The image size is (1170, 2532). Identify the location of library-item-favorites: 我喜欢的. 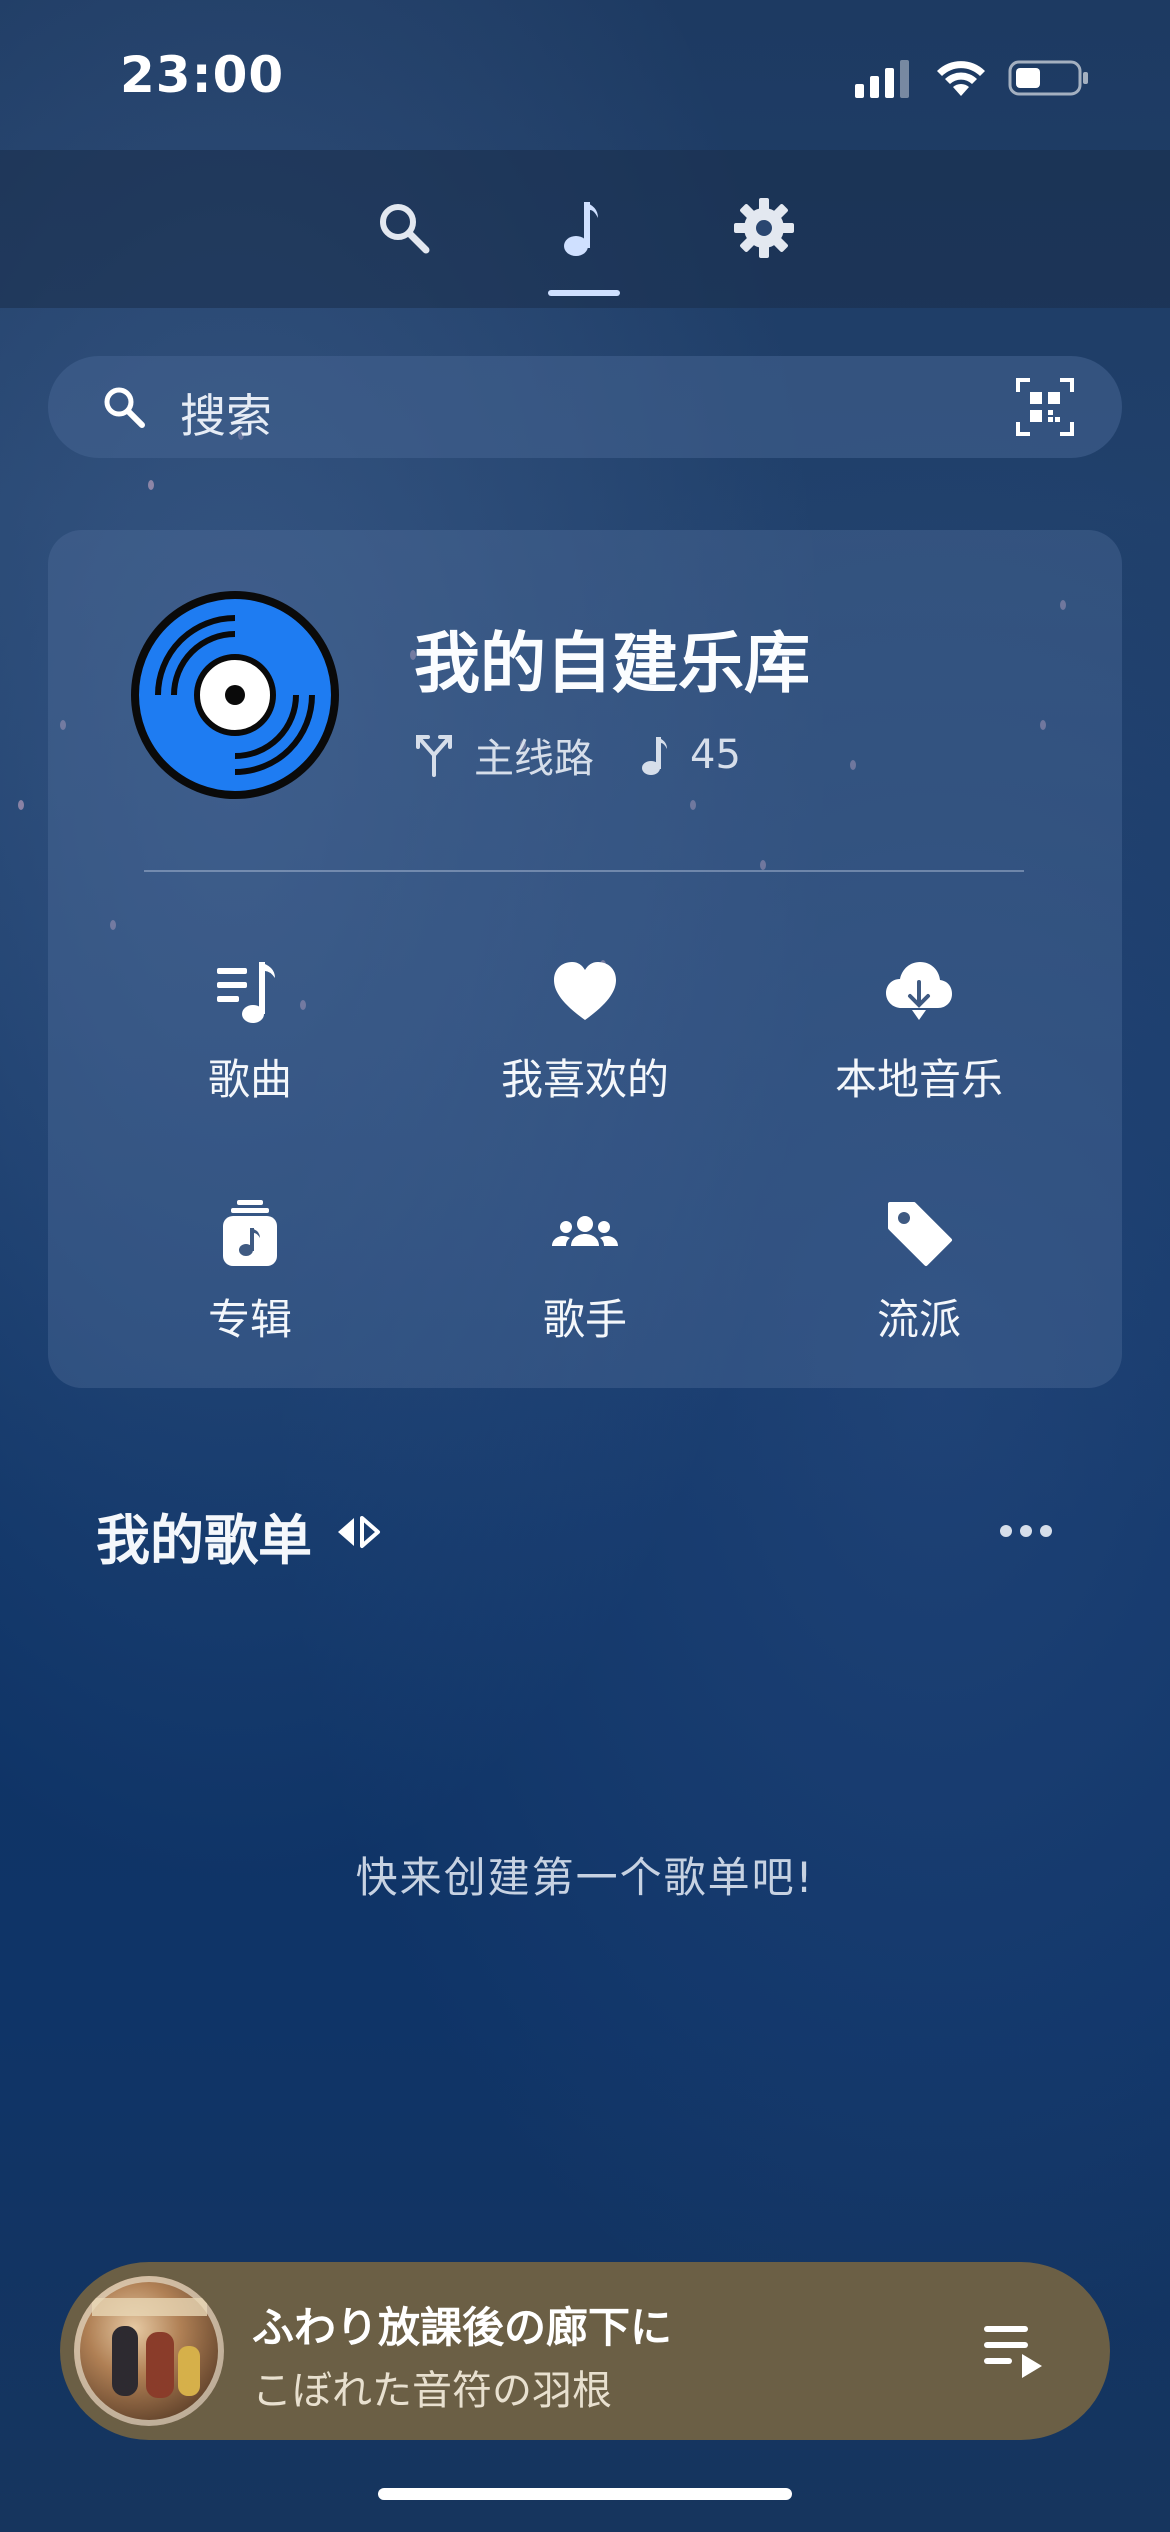
(585, 1043).